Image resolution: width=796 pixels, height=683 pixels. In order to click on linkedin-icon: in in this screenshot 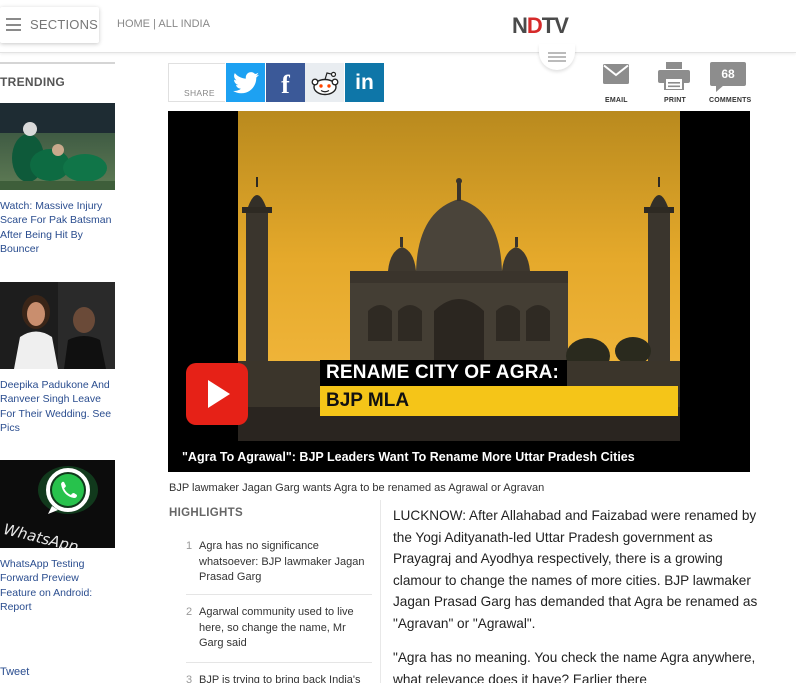, I will do `click(364, 82)`.